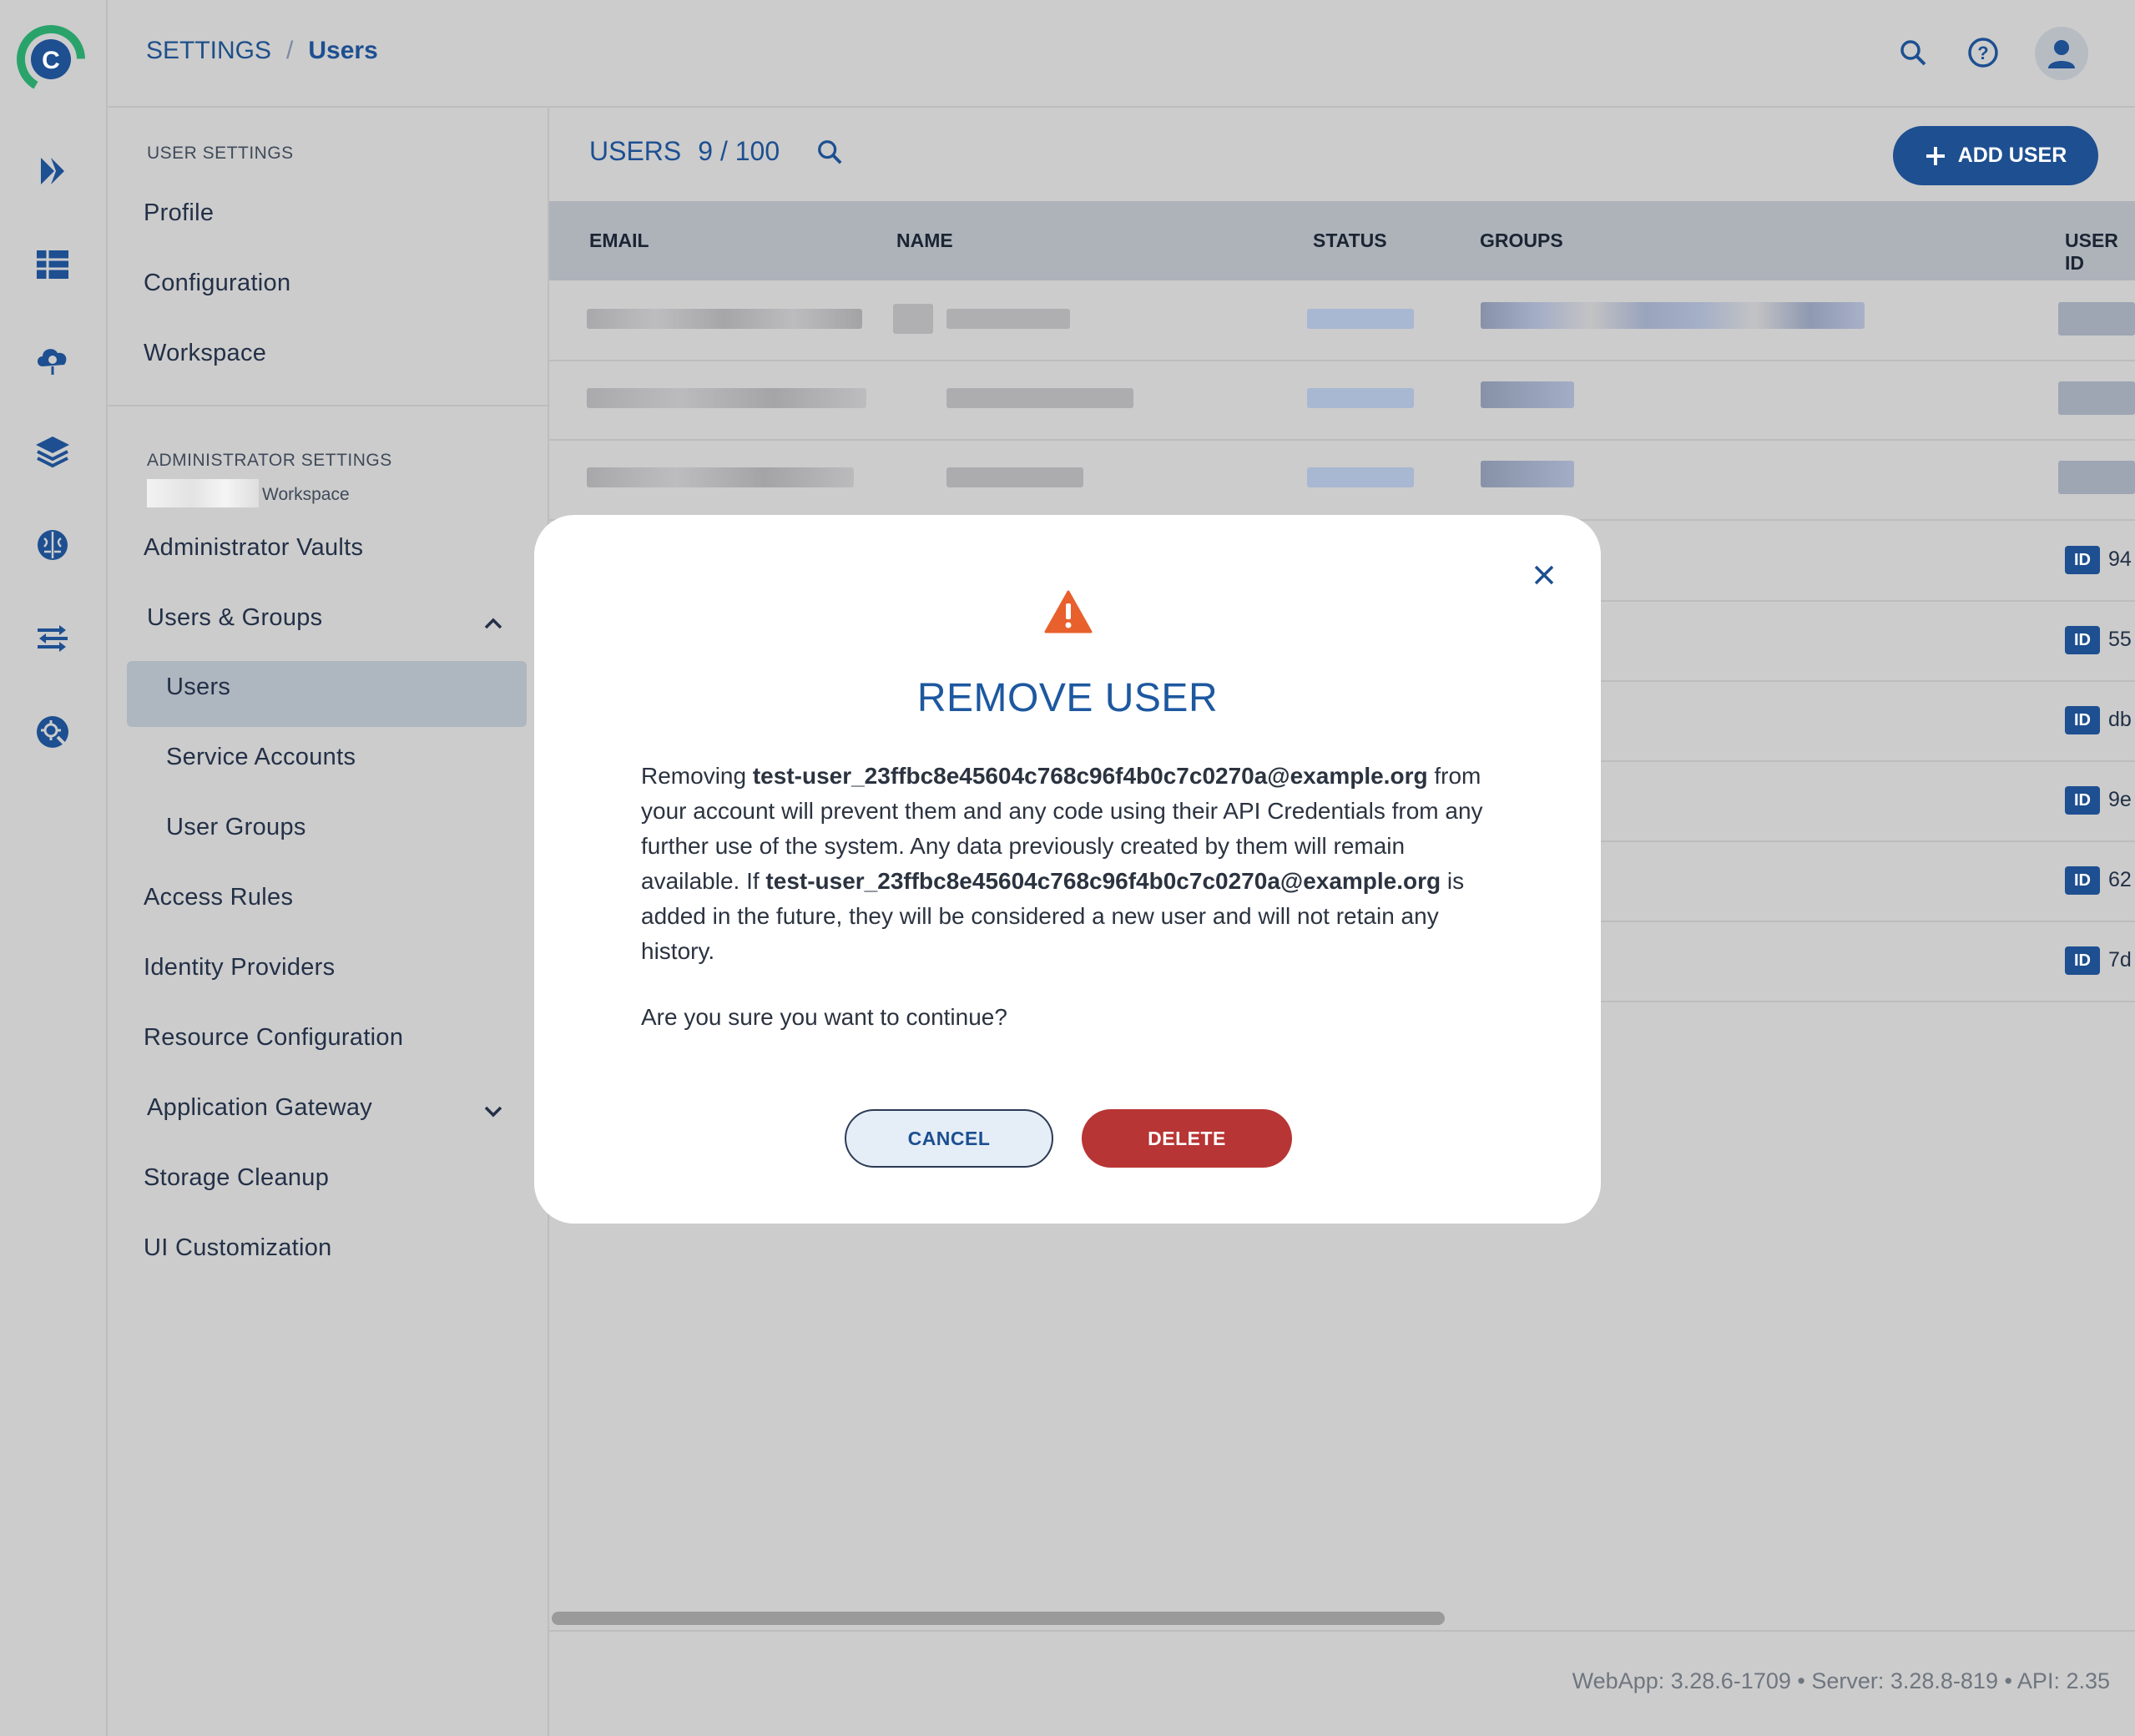 Image resolution: width=2135 pixels, height=1736 pixels. Describe the element at coordinates (2100, 252) in the screenshot. I see `col-user-id: USER ID` at that location.